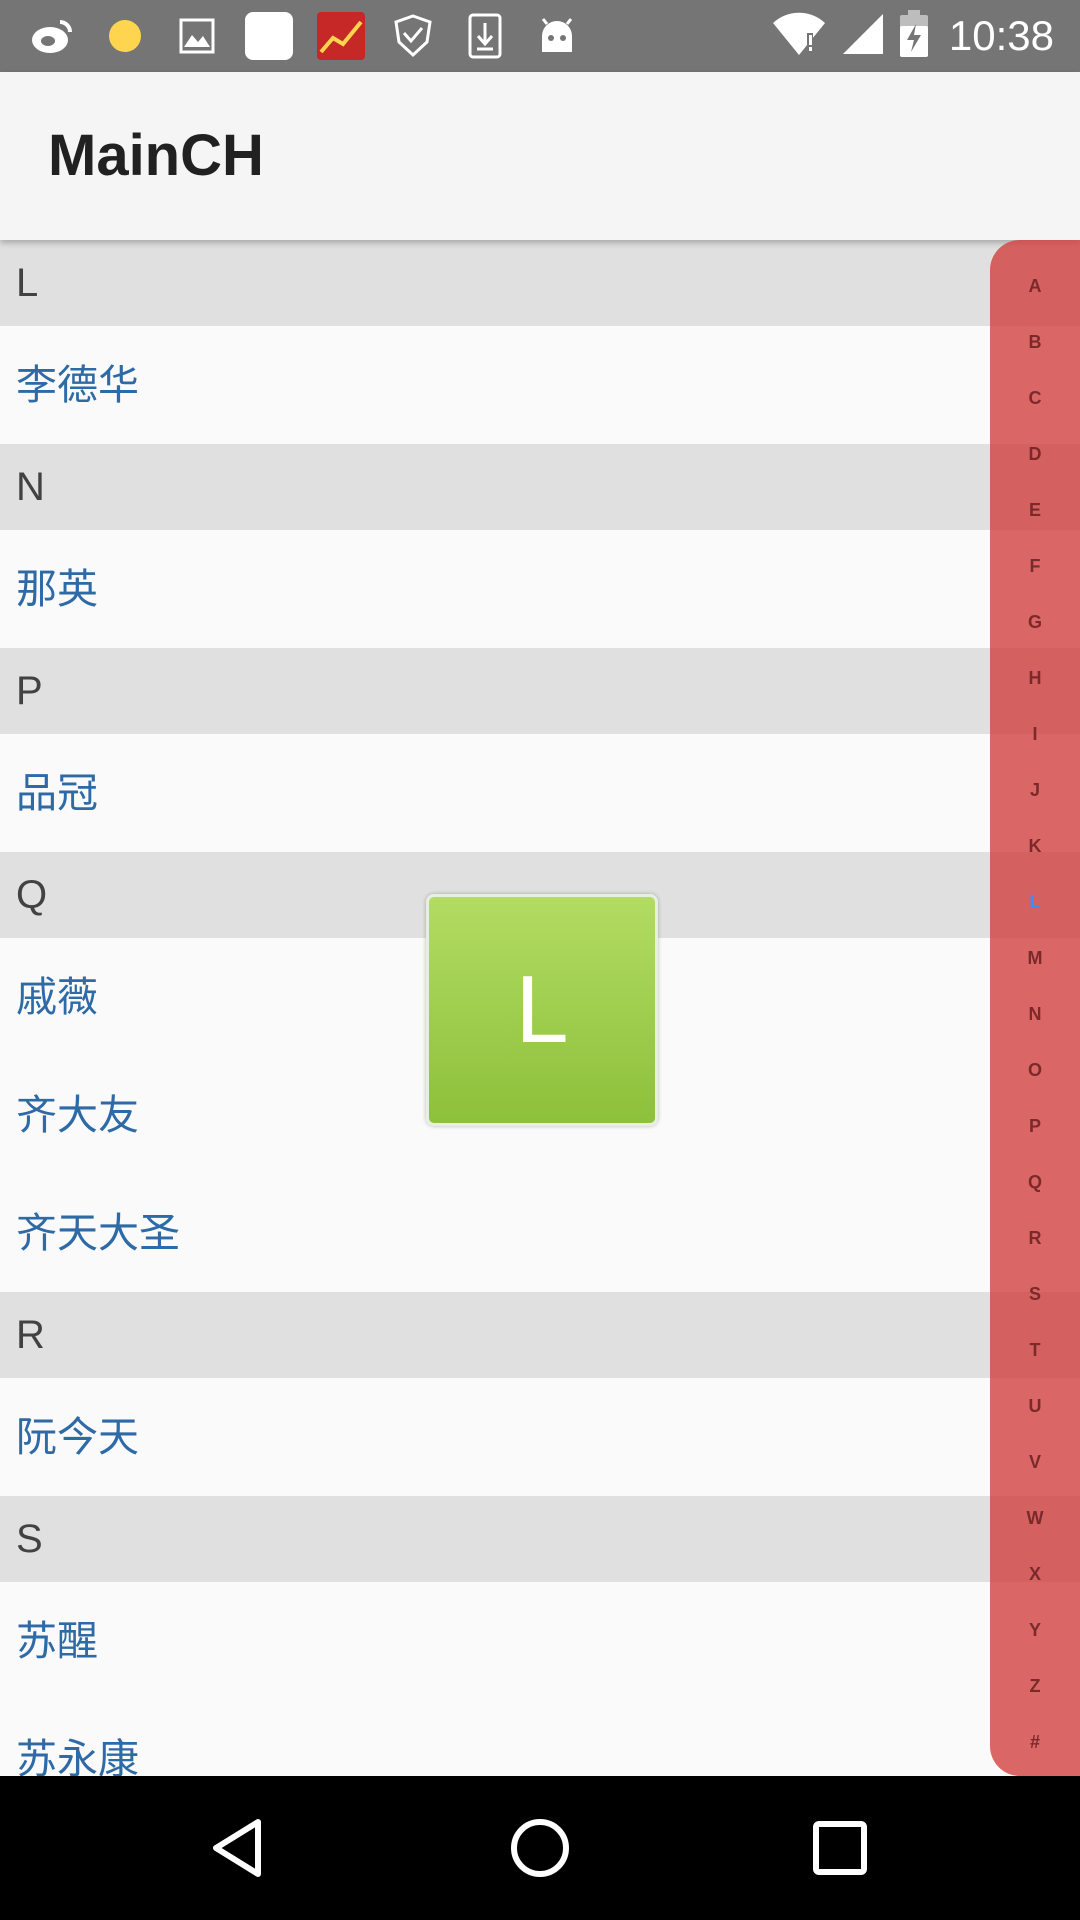 Image resolution: width=1080 pixels, height=1920 pixels. Describe the element at coordinates (540, 589) in the screenshot. I see `contact-item: 那英` at that location.